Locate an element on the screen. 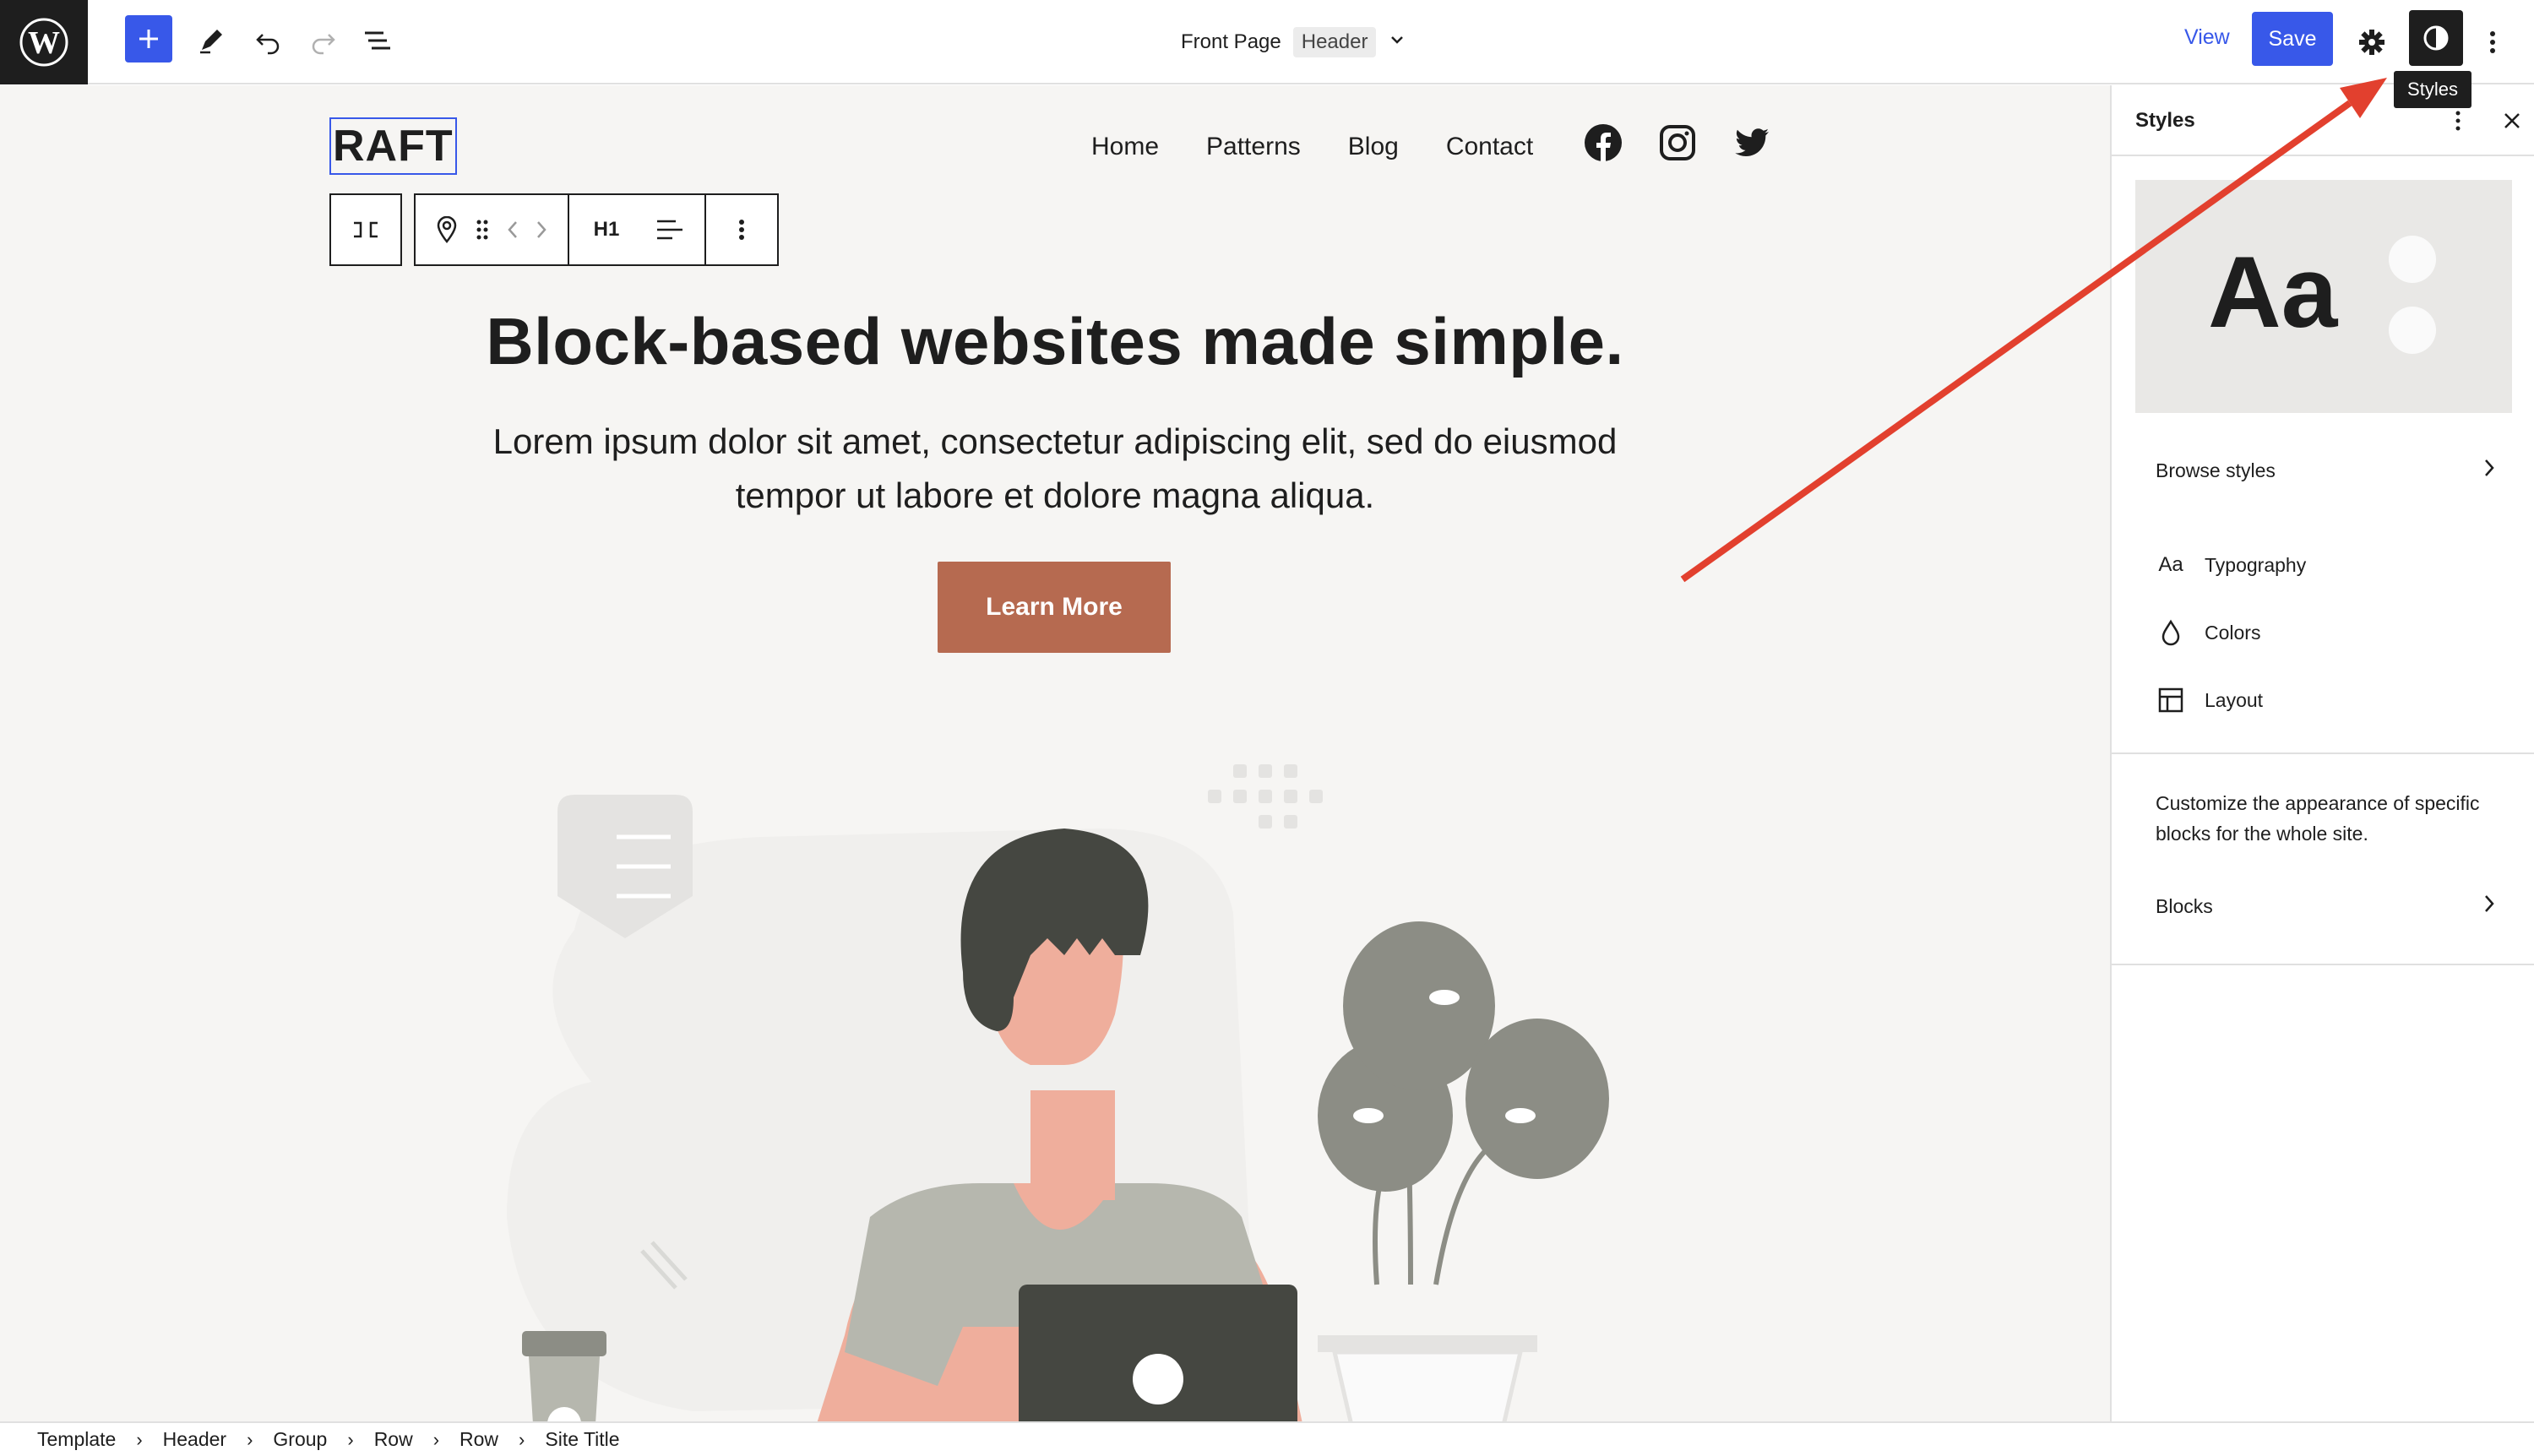 This screenshot has width=2534, height=1456. select-parent-row-icon is located at coordinates (365, 229).